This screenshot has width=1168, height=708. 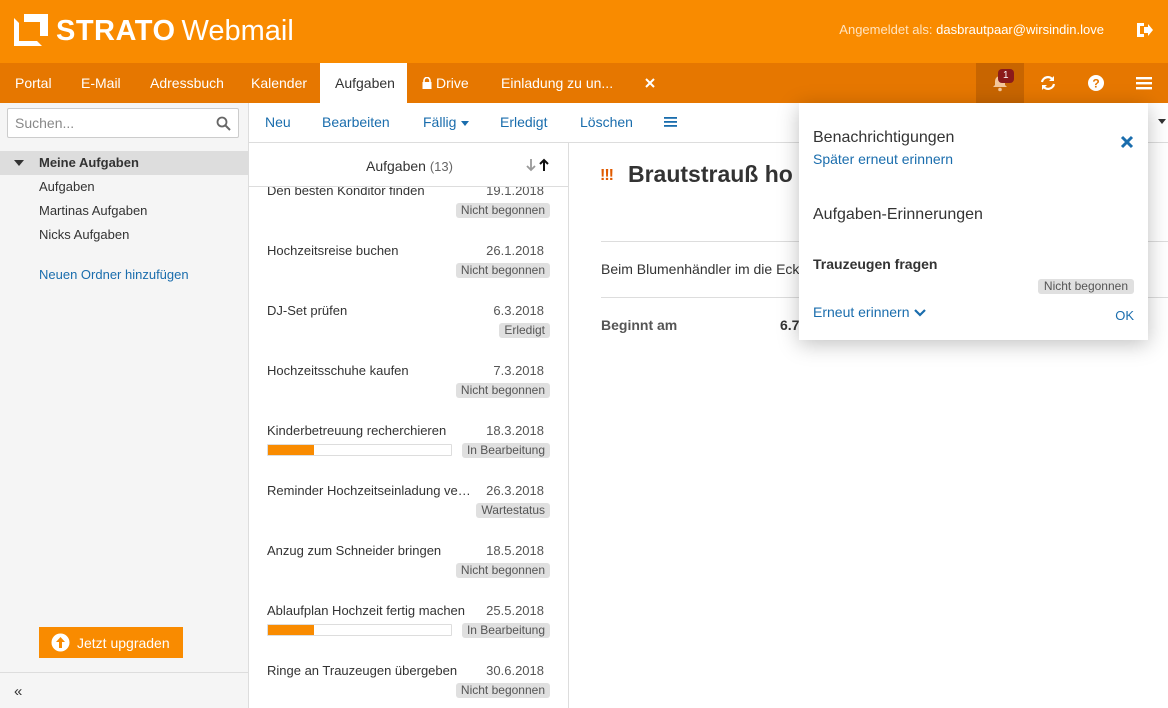 I want to click on task-list-title: Aufgaben (13), so click(x=409, y=166).